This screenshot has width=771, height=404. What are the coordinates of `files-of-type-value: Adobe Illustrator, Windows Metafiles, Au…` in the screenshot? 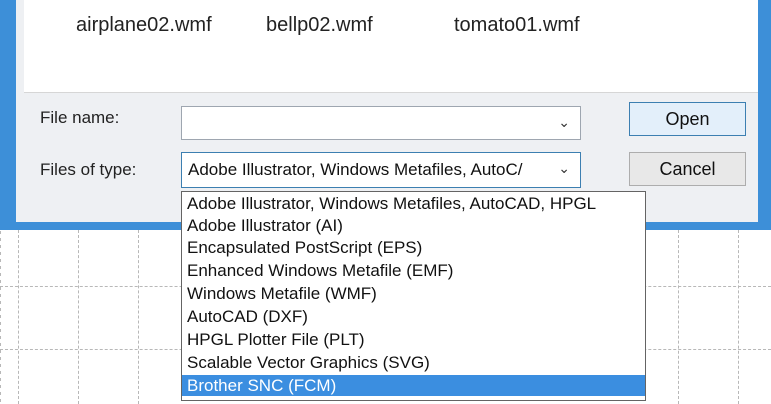 It's located at (355, 169).